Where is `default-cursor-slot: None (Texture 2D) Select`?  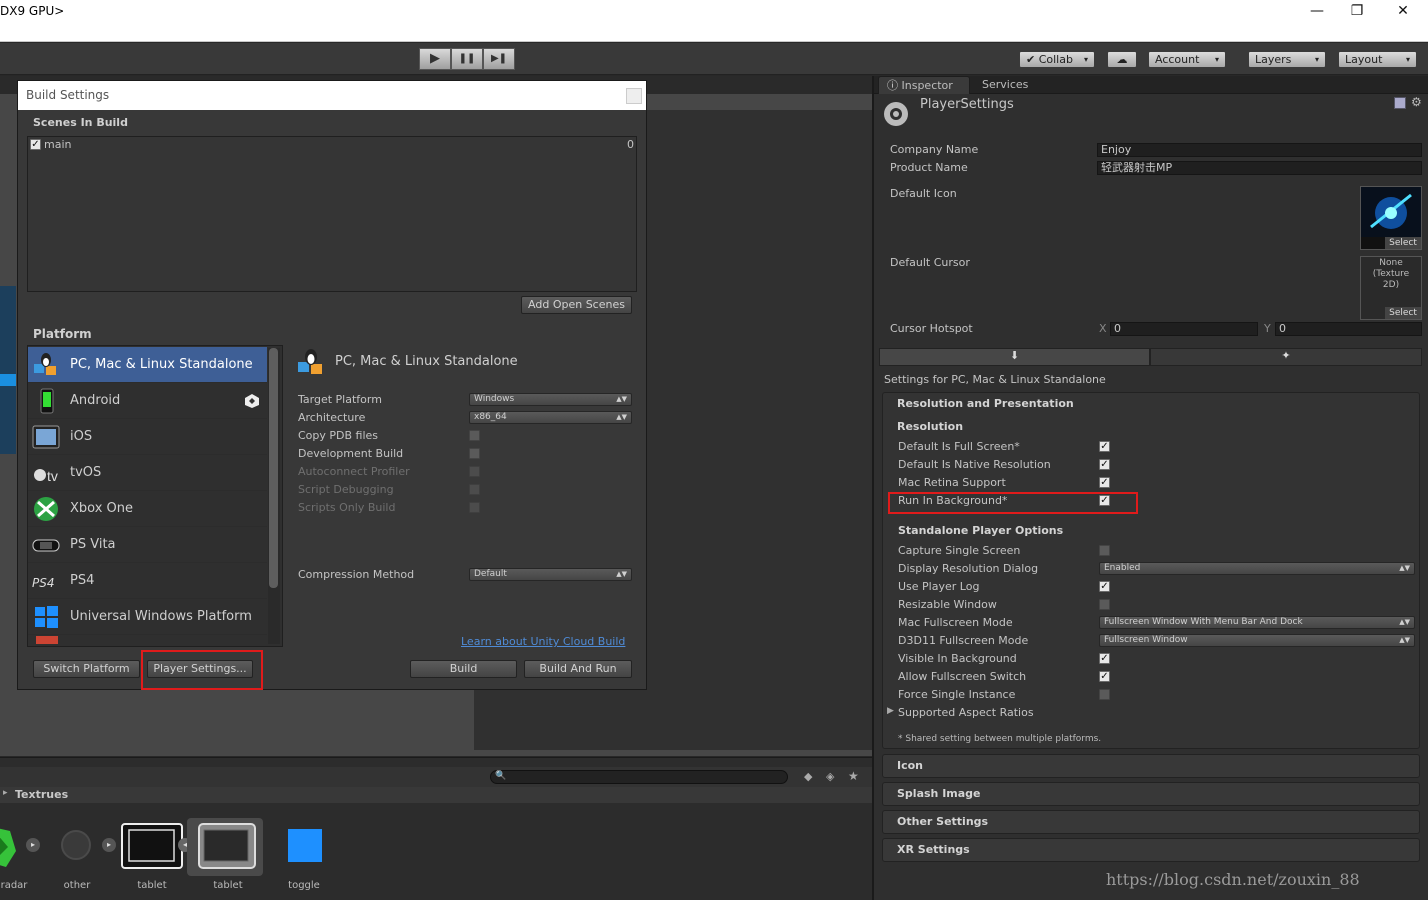
default-cursor-slot: None (Texture 2D) Select is located at coordinates (1391, 288).